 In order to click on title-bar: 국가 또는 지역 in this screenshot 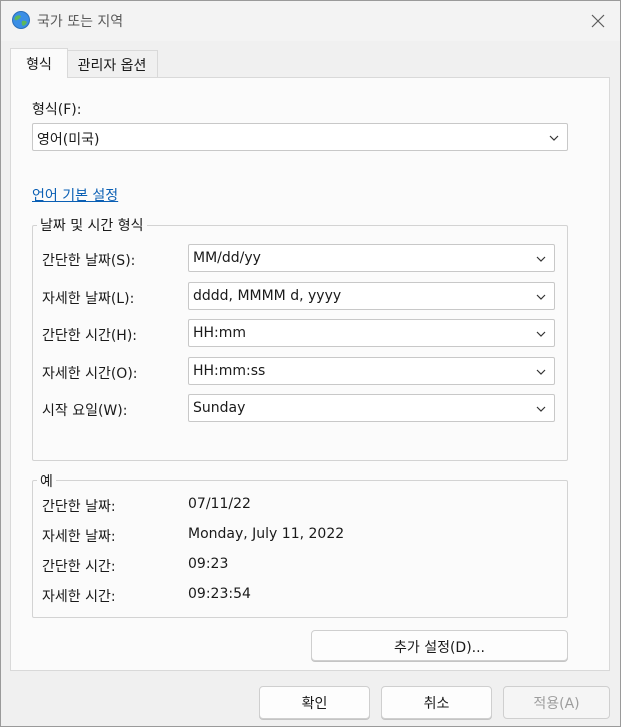, I will do `click(310, 21)`.